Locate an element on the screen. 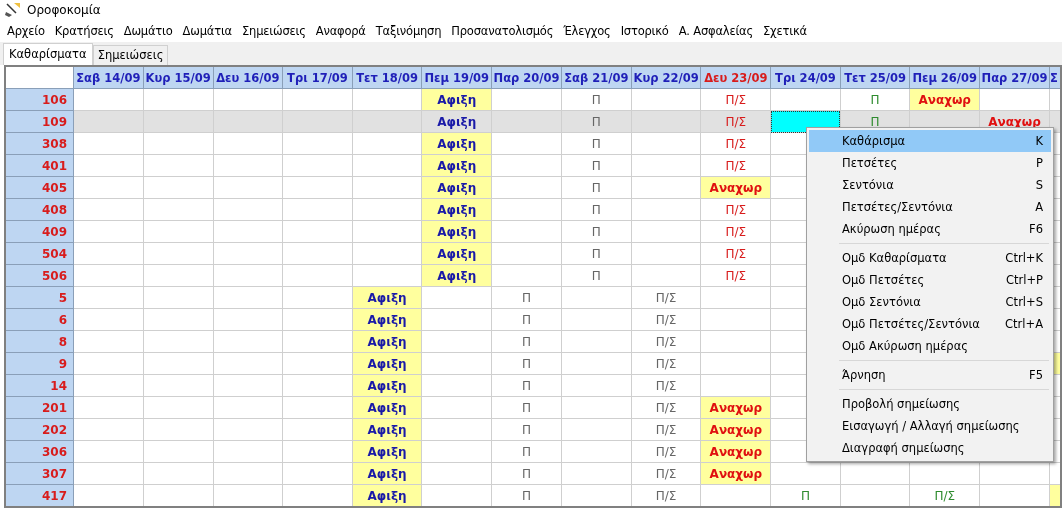 This screenshot has height=508, width=1062. marked-cell is located at coordinates (1055, 495).